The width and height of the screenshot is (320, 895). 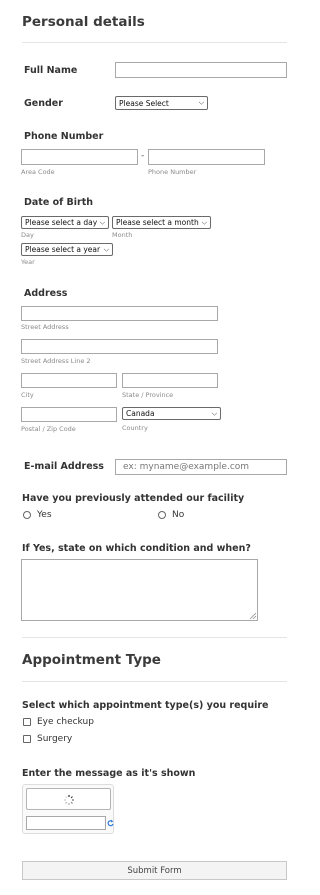 What do you see at coordinates (51, 70) in the screenshot?
I see `full-name-label: Full Name` at bounding box center [51, 70].